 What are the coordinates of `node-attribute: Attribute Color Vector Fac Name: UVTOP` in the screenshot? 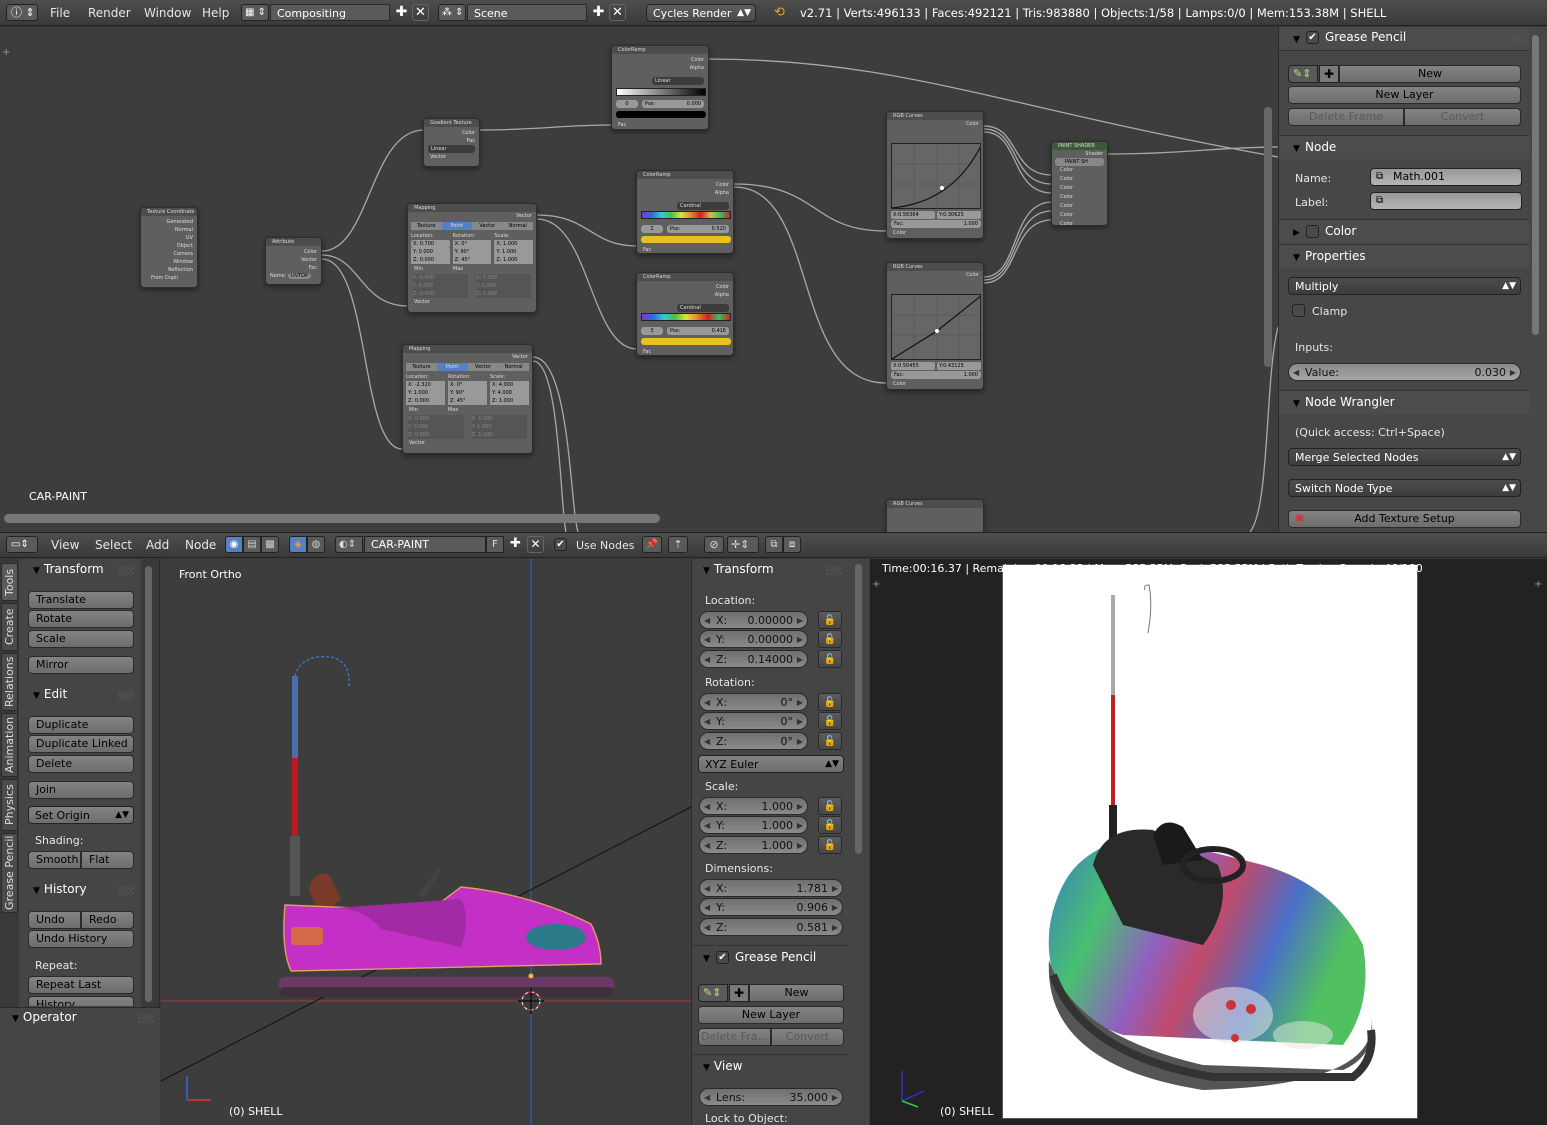 It's located at (293, 261).